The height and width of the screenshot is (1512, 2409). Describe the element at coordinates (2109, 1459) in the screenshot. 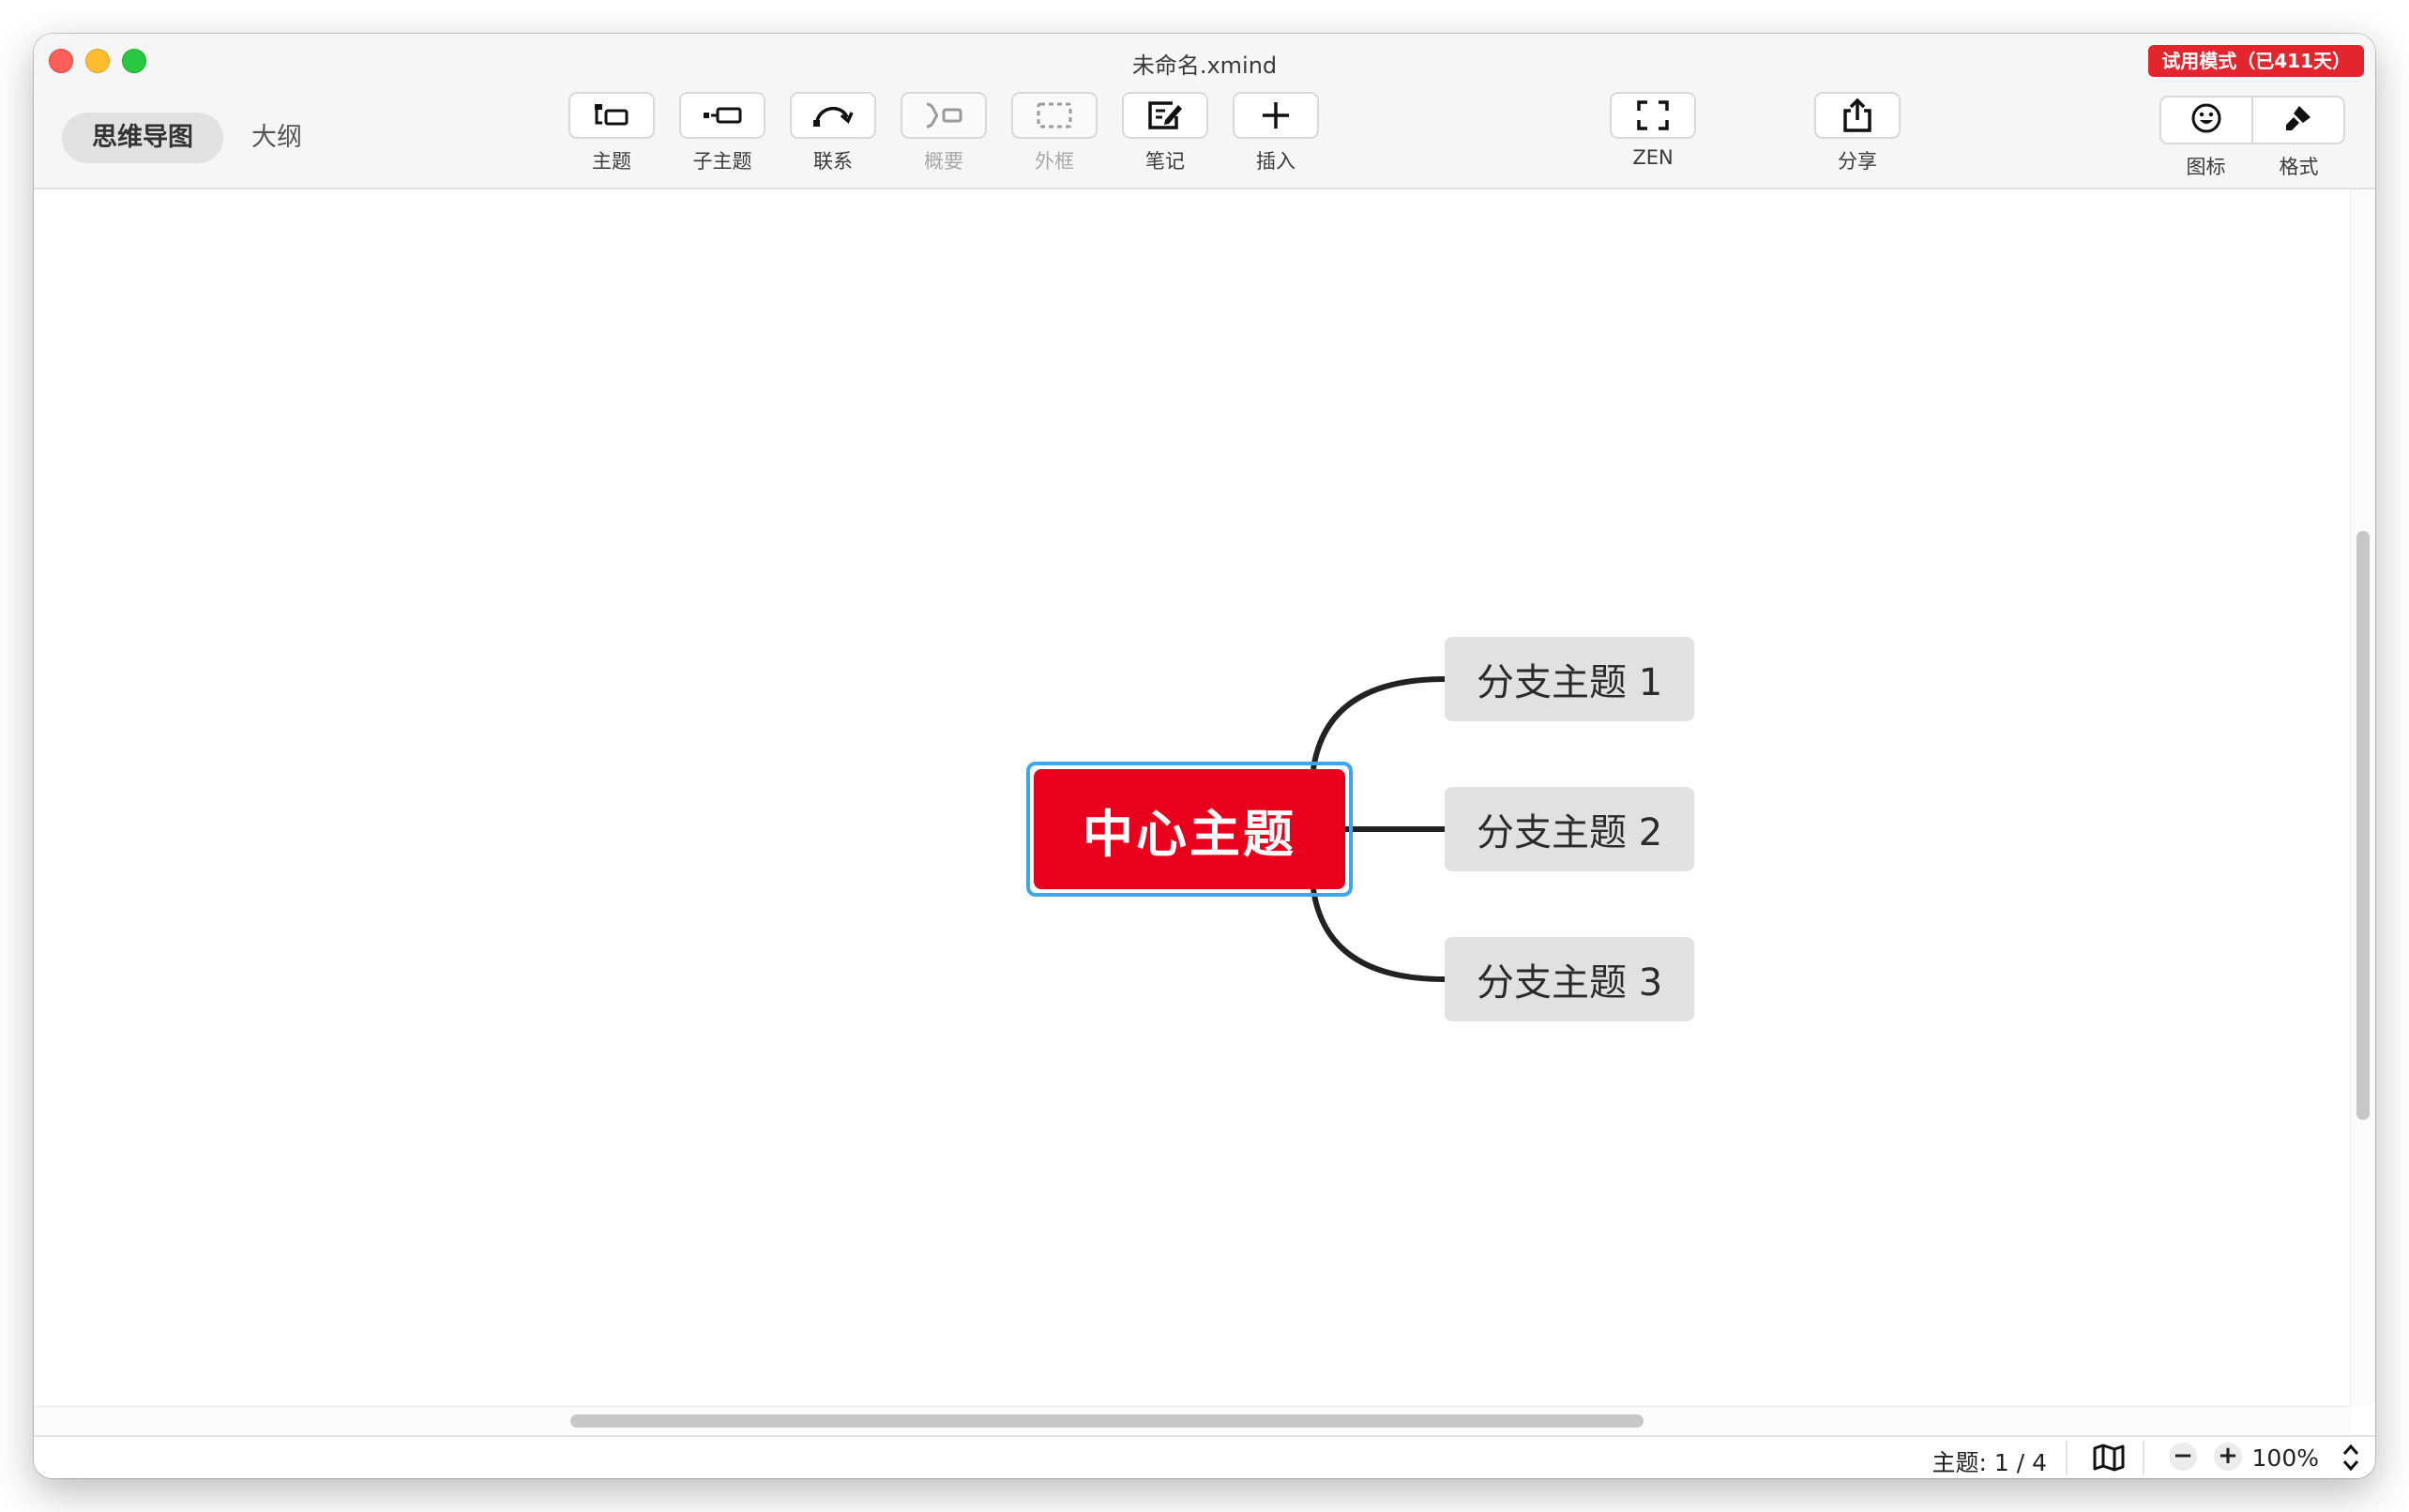

I see `map-icon` at that location.